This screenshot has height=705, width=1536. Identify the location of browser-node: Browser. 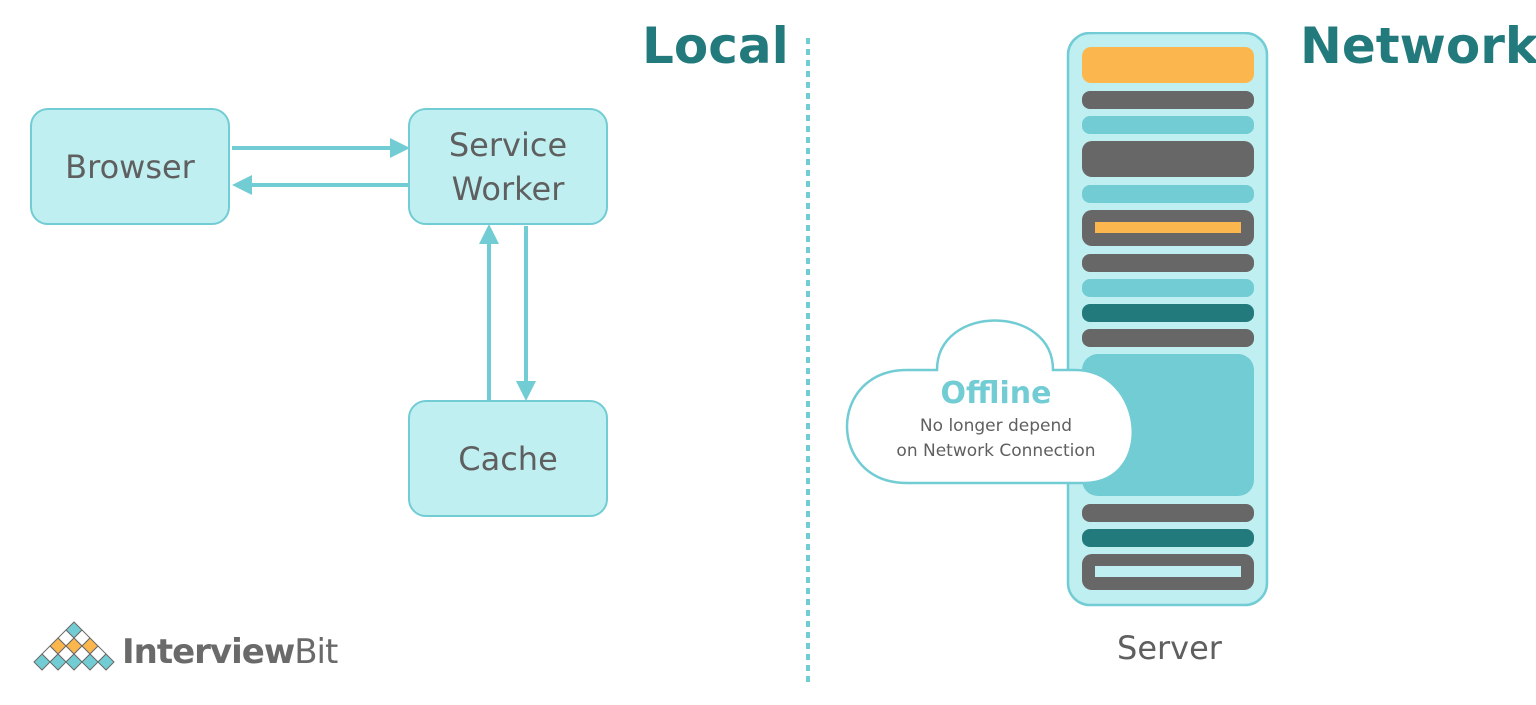
(130, 166).